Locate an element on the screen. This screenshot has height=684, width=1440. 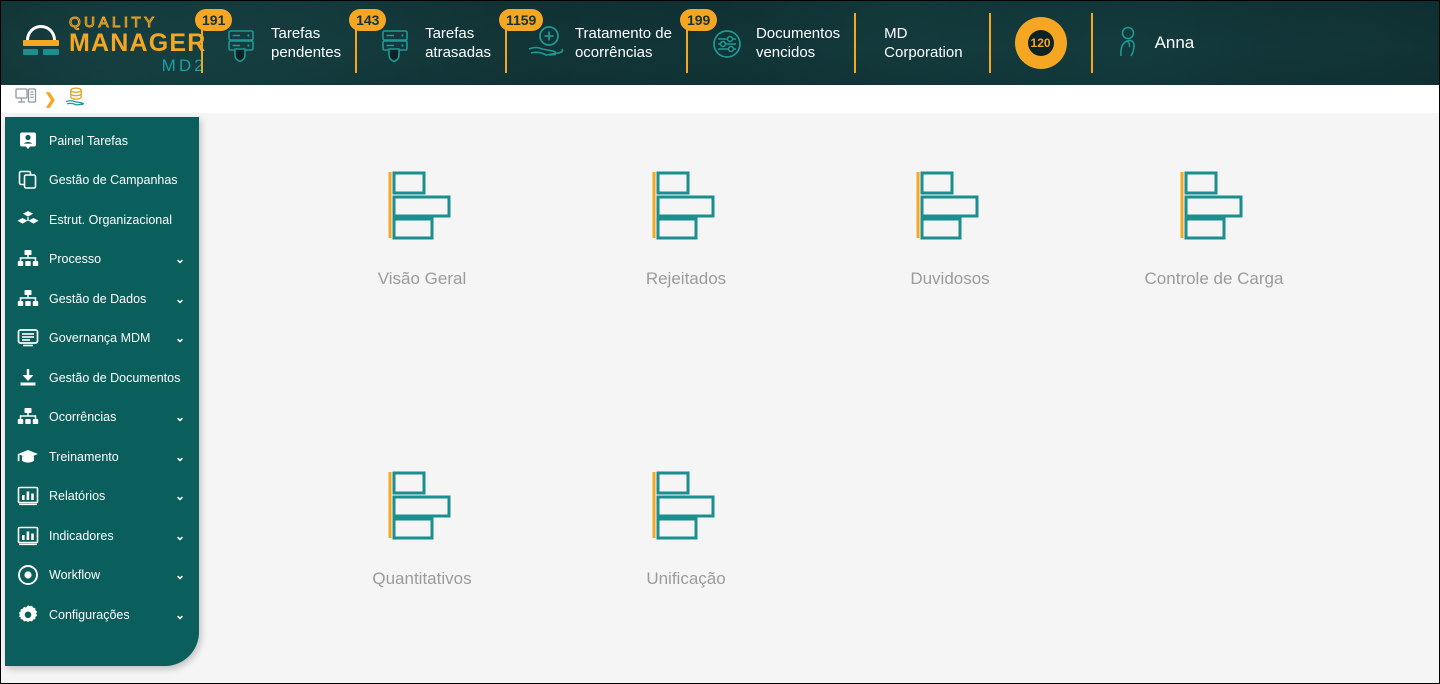
user-card-icon is located at coordinates (28, 141).